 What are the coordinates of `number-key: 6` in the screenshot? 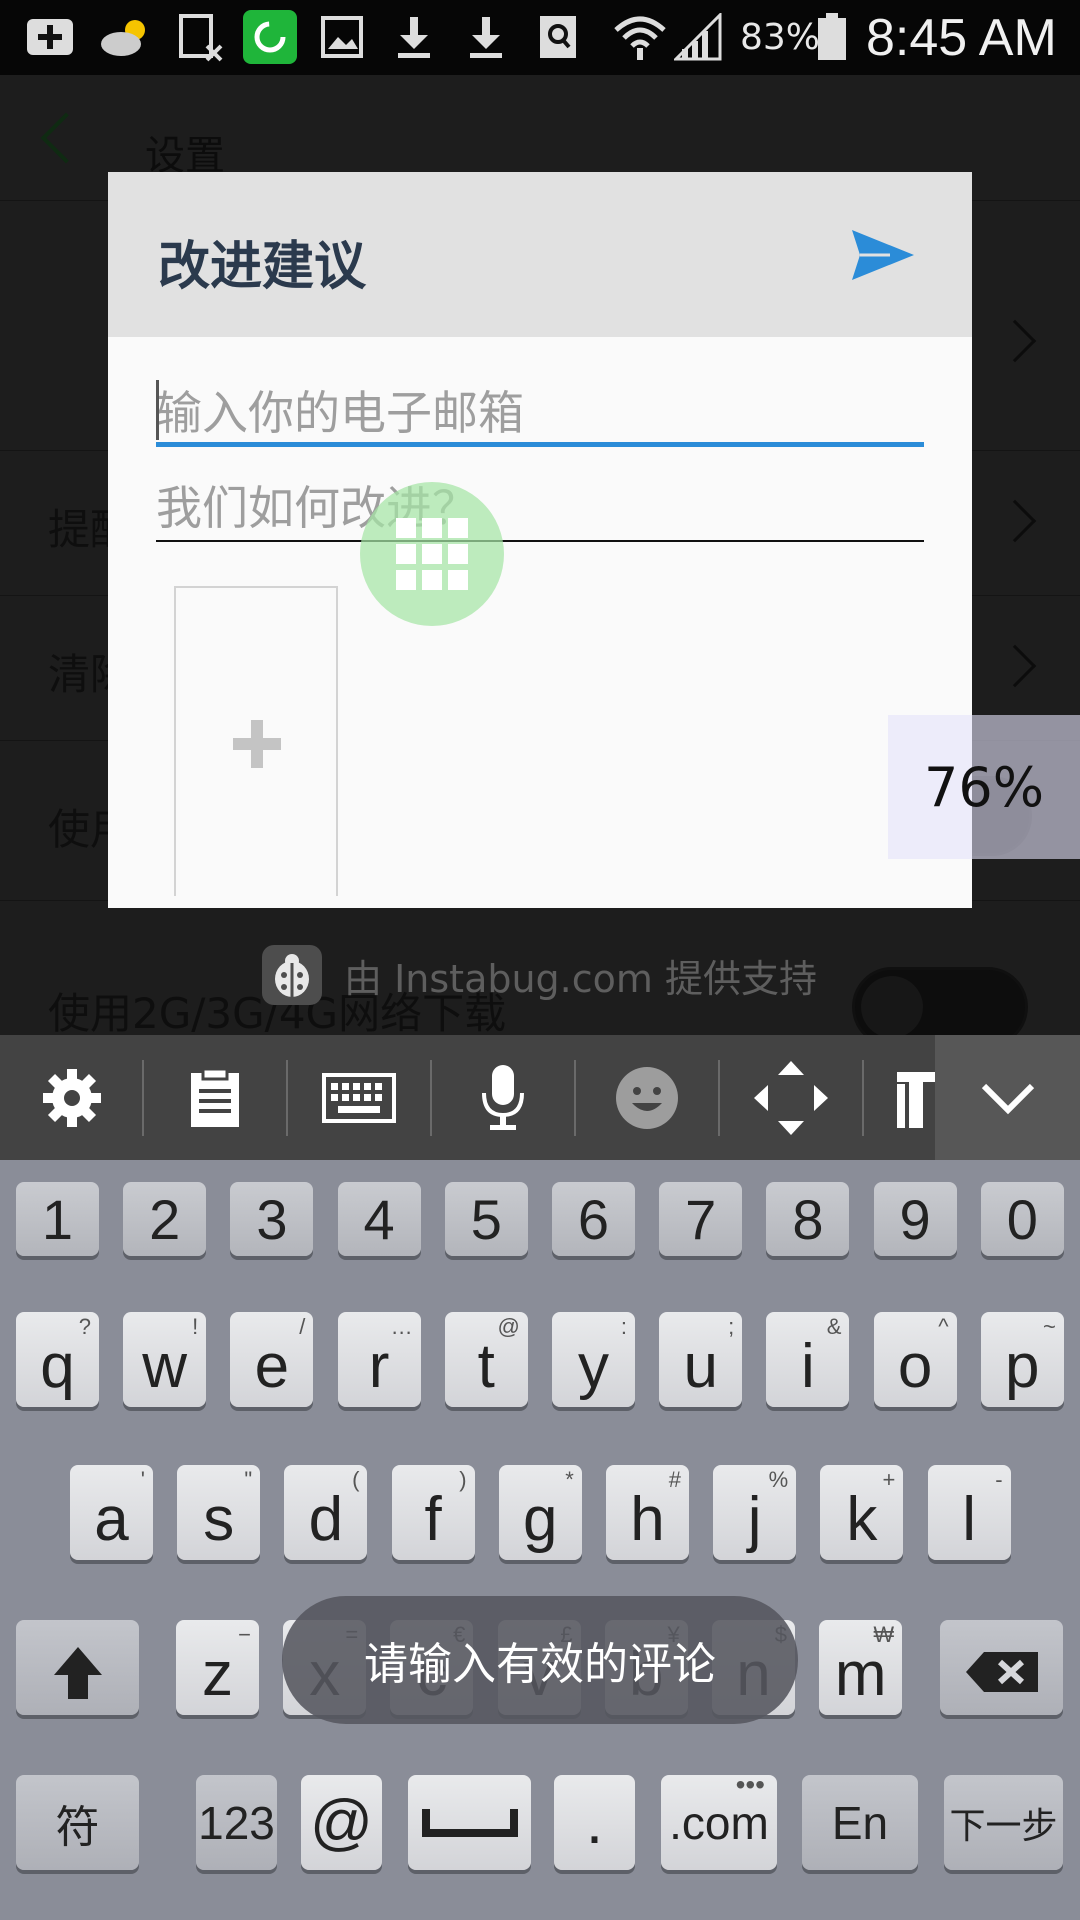 It's located at (593, 1219).